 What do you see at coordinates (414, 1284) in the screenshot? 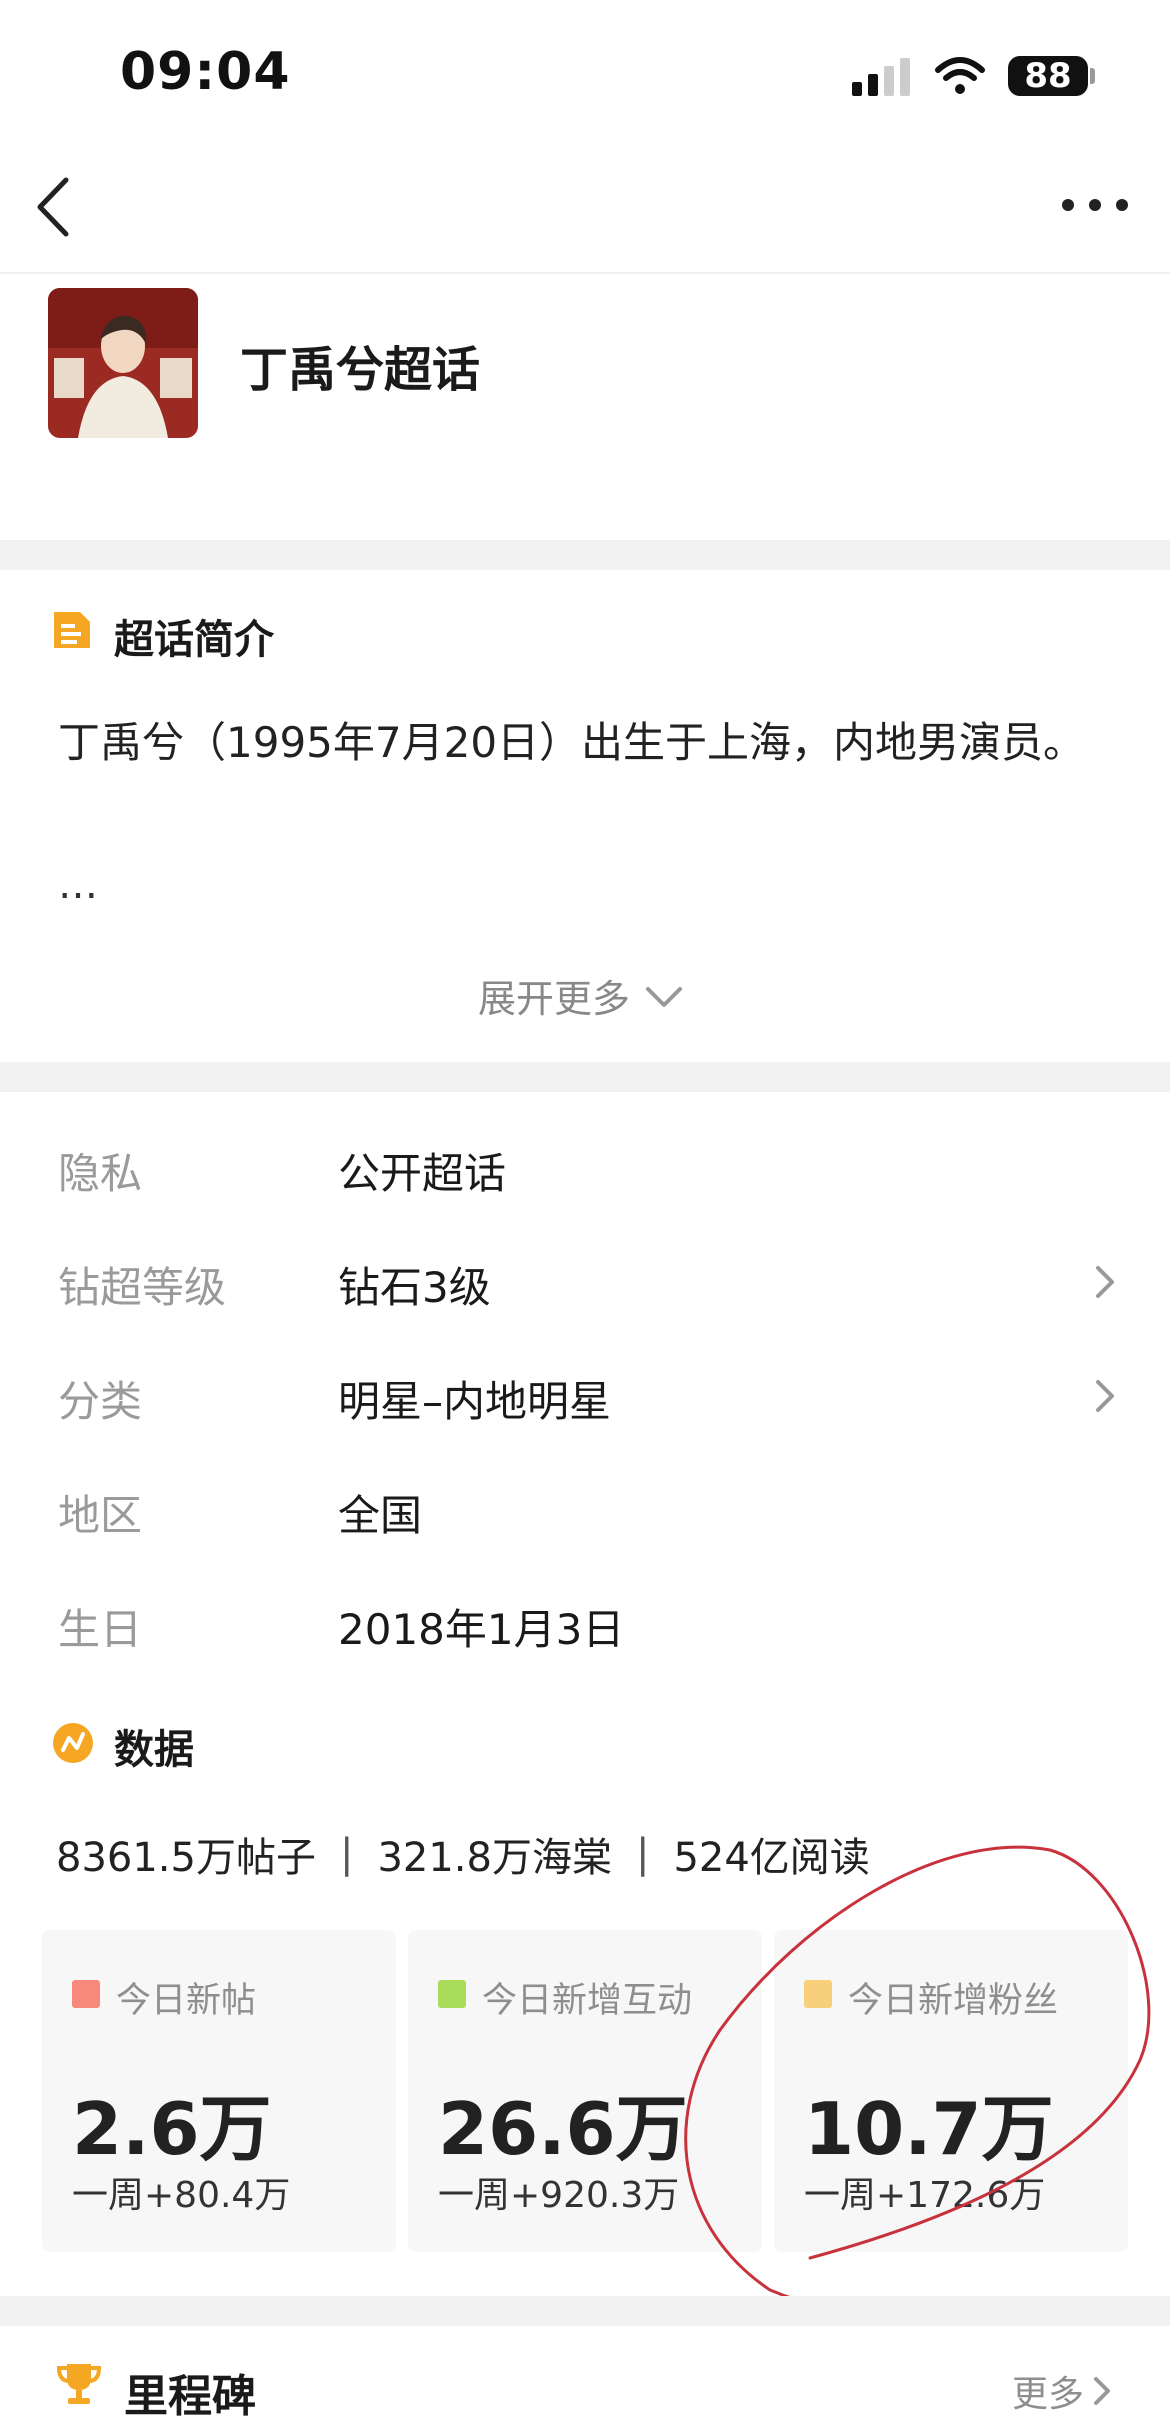
I see `row-value-level: 钻石3级` at bounding box center [414, 1284].